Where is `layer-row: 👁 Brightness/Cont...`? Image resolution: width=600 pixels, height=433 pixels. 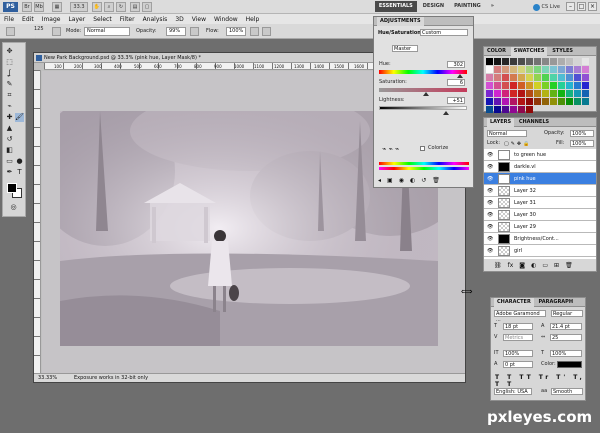 layer-row: 👁 Brightness/Cont... is located at coordinates (540, 239).